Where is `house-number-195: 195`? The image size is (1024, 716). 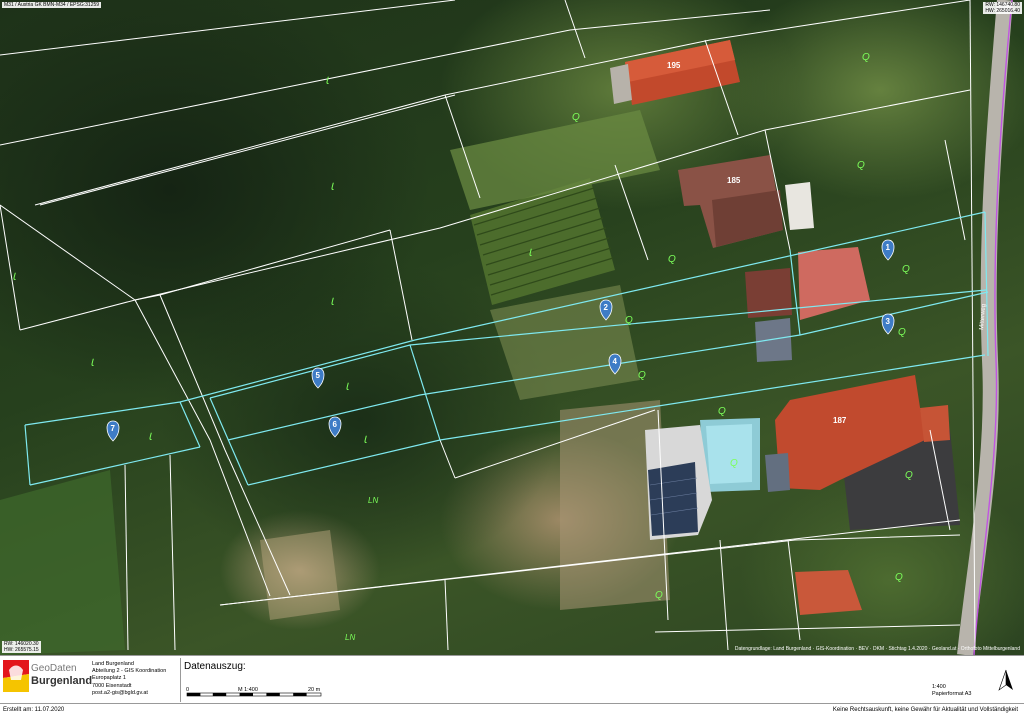
house-number-195: 195 is located at coordinates (674, 65).